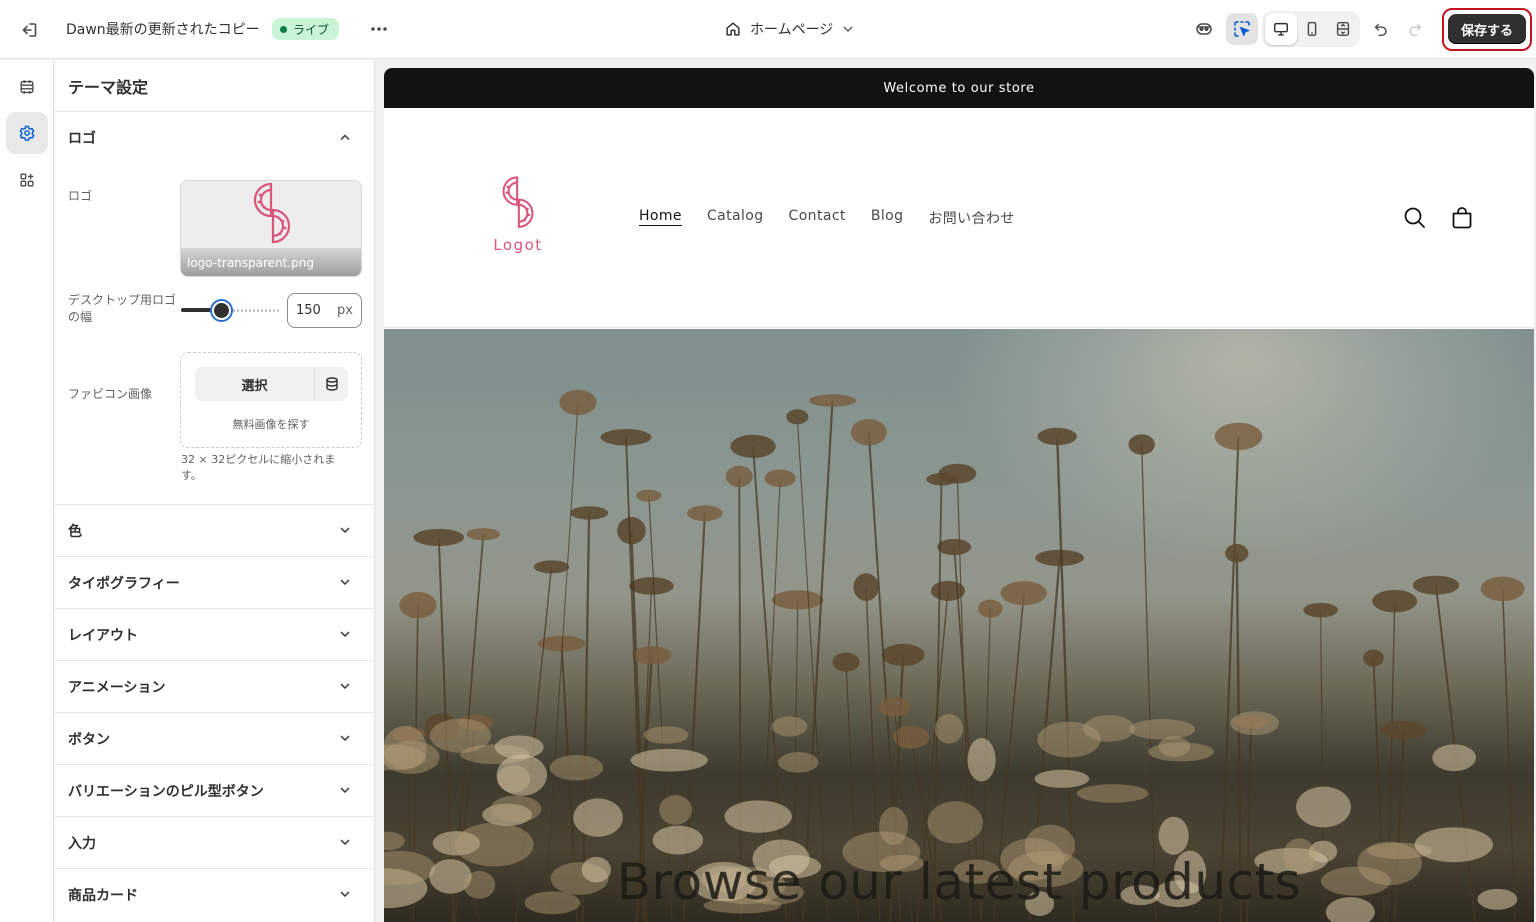  Describe the element at coordinates (103, 636) in the screenshot. I see `section-header-label: レイアウト` at that location.